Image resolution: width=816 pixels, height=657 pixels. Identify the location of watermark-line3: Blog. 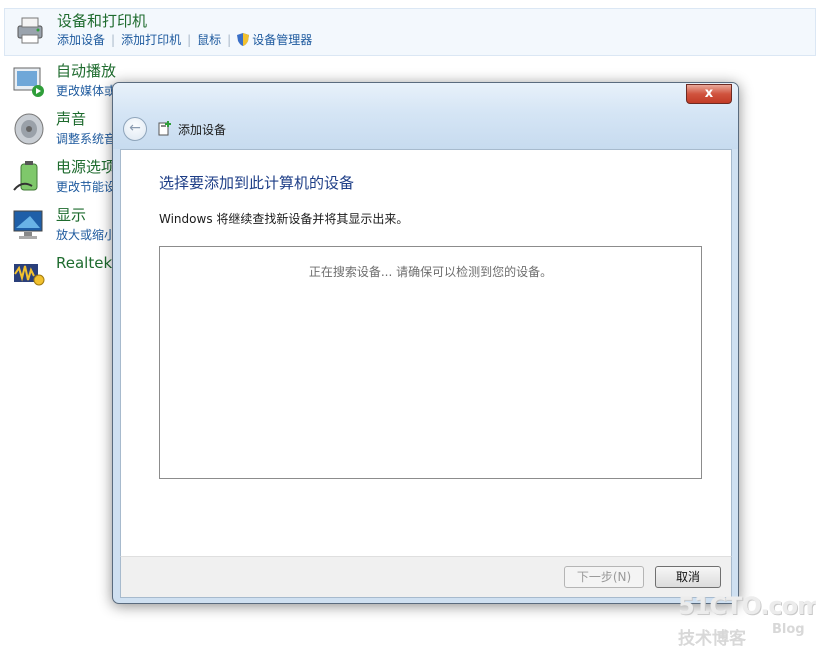
(788, 629).